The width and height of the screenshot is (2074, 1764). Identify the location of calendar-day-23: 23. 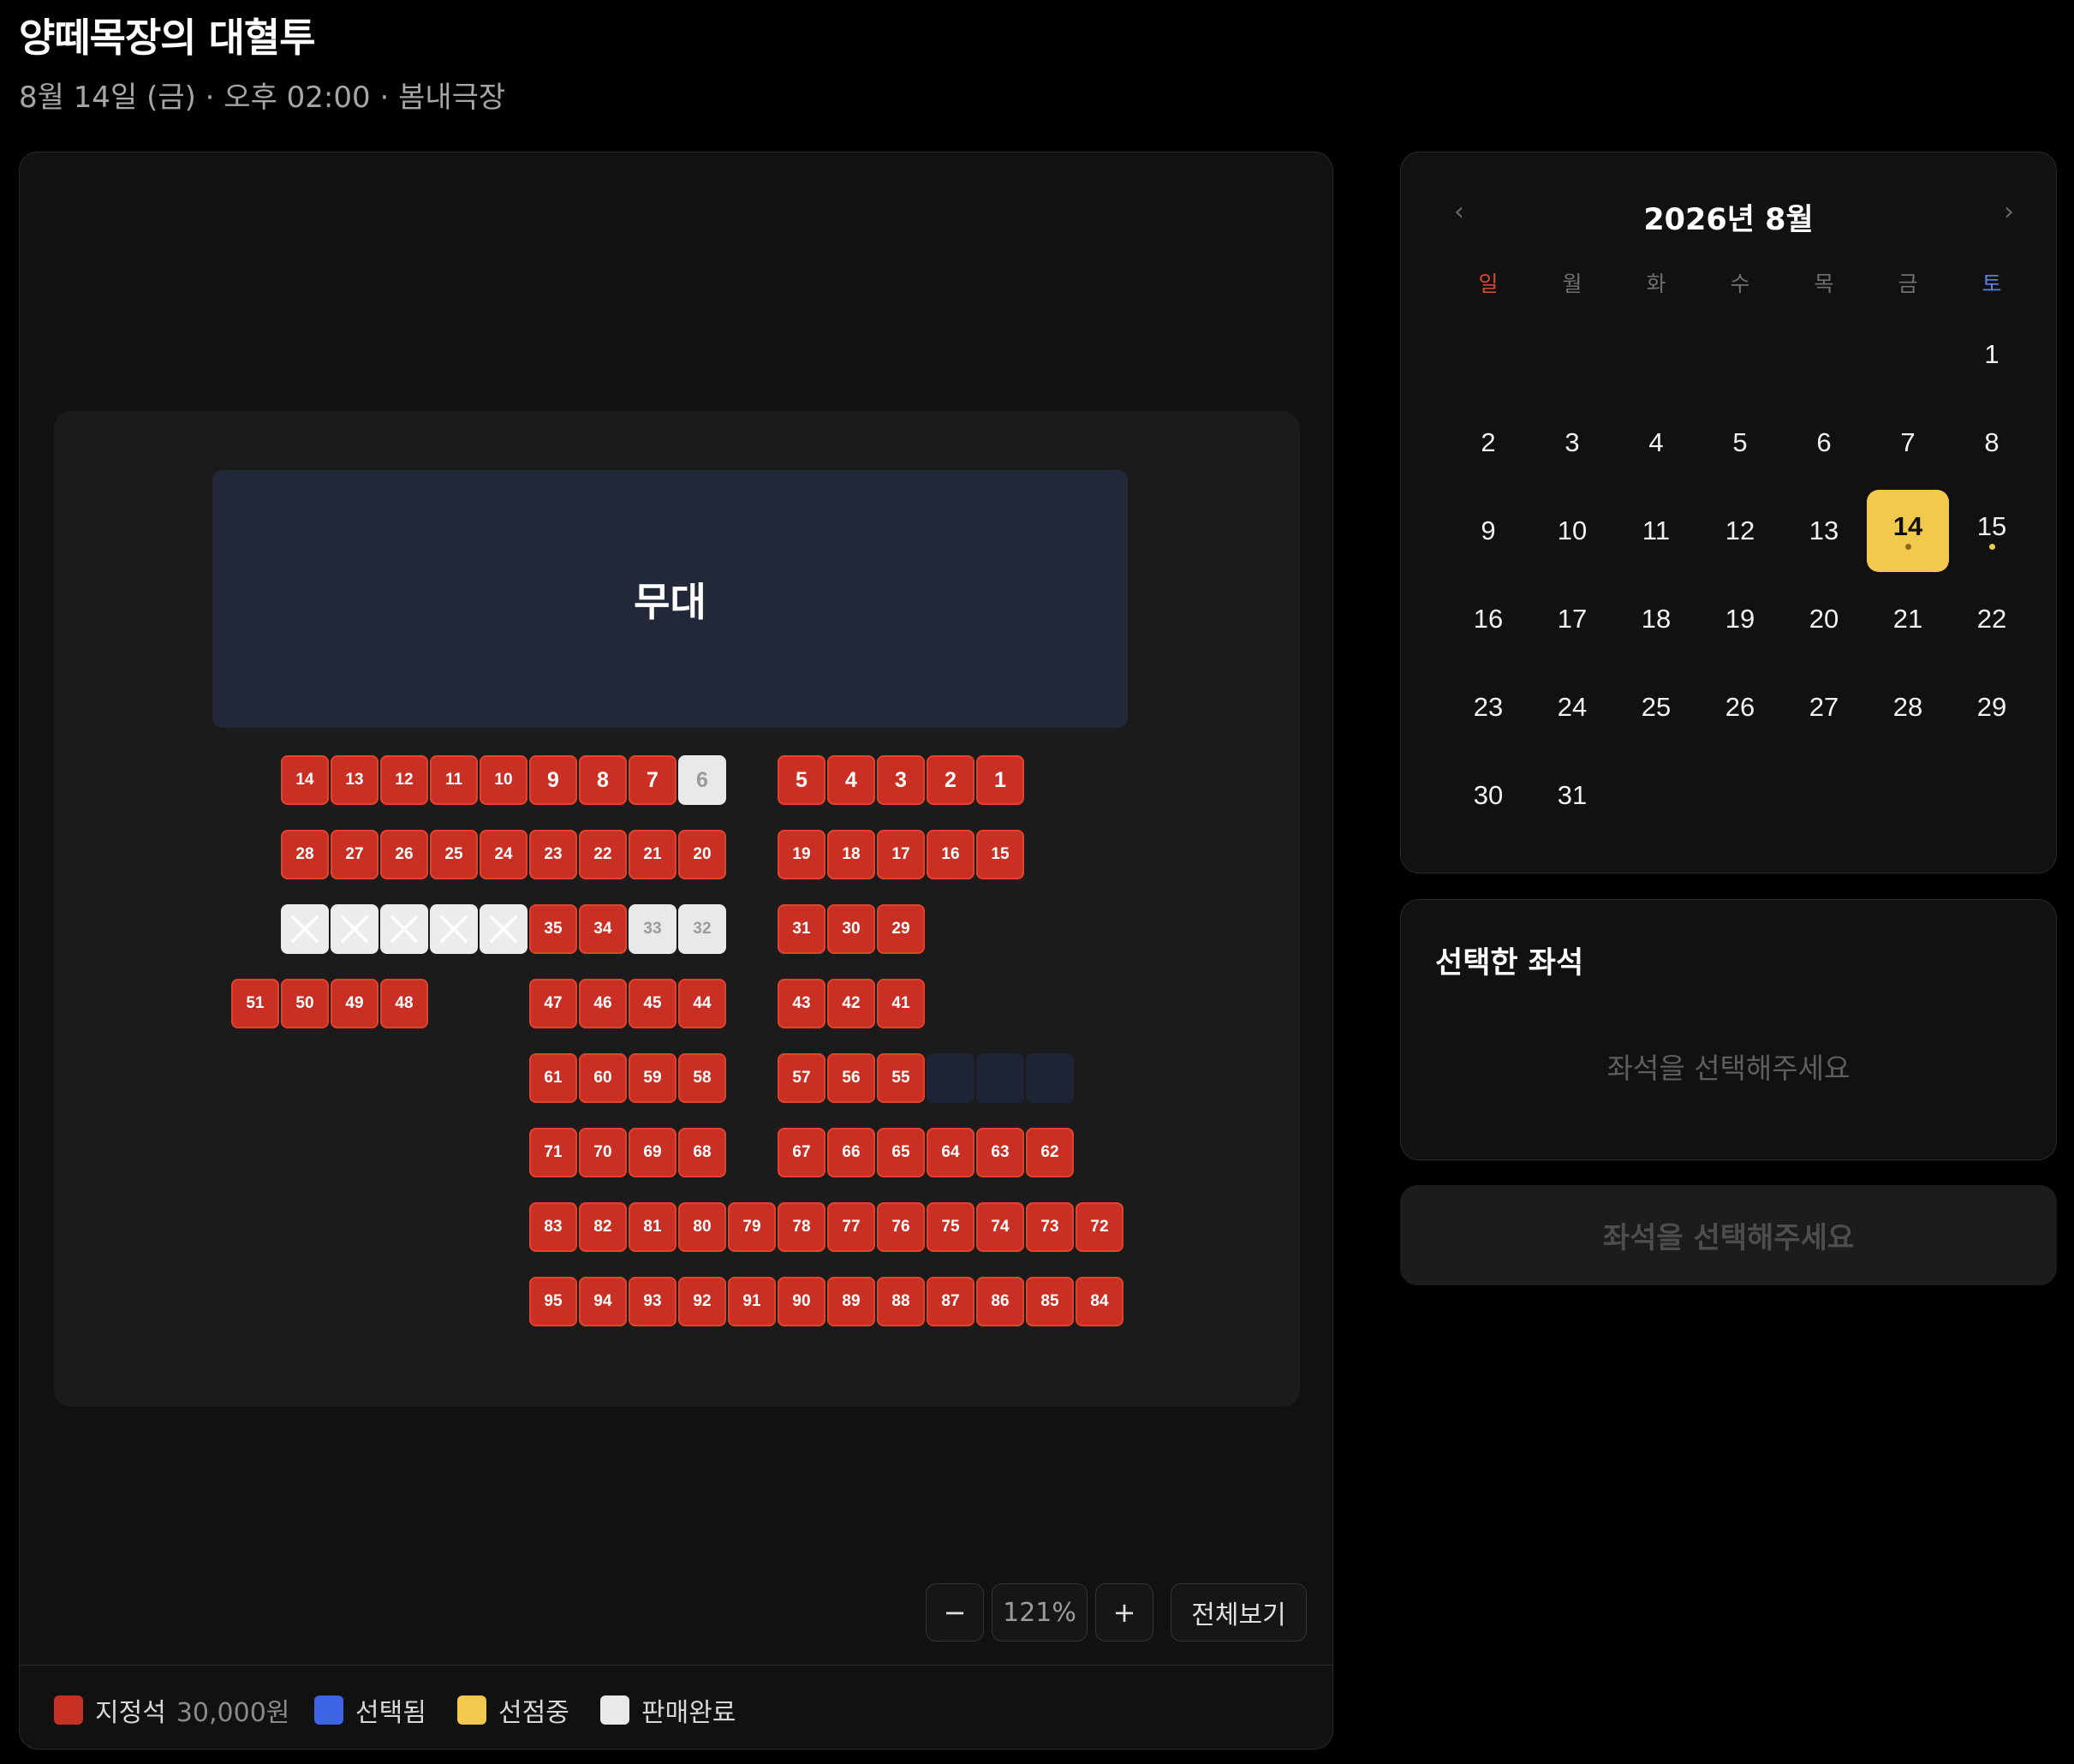
(1488, 707).